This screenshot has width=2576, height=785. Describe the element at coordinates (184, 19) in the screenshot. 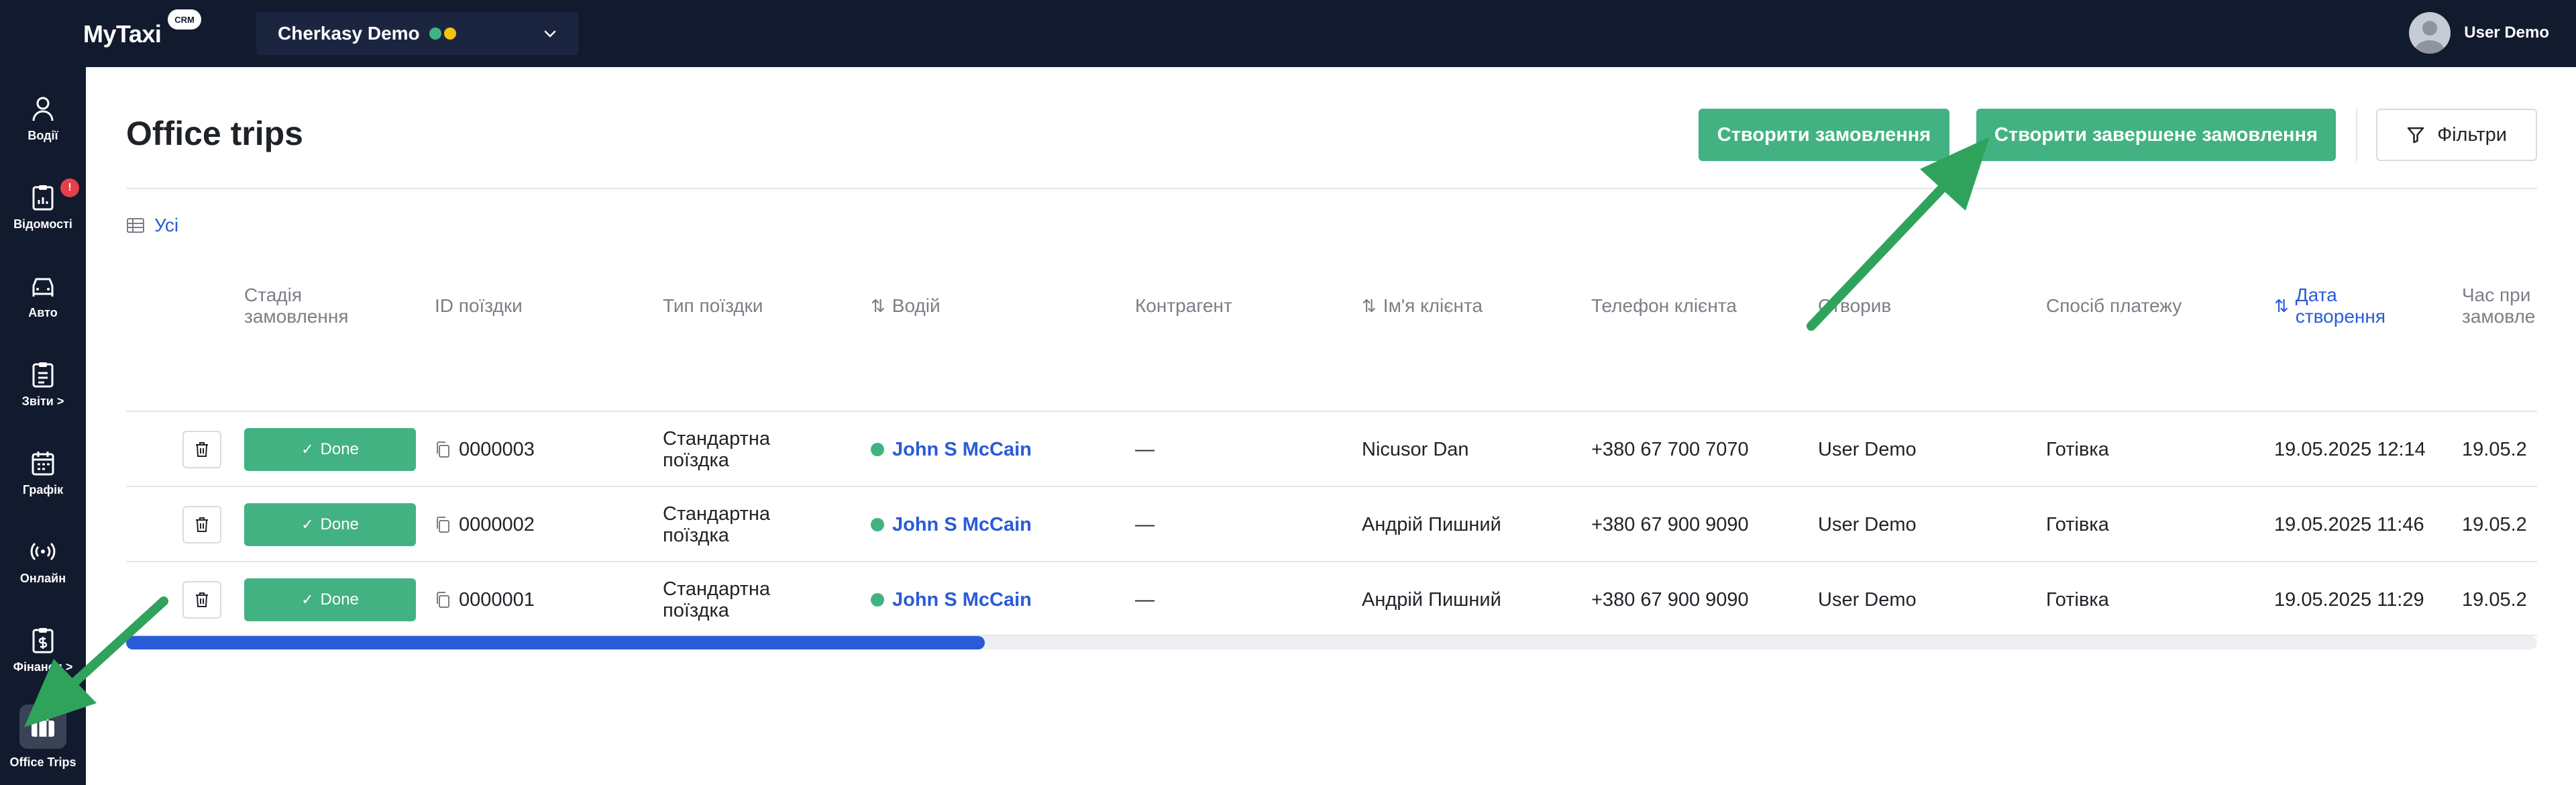

I see `crm-badge: CRM` at that location.